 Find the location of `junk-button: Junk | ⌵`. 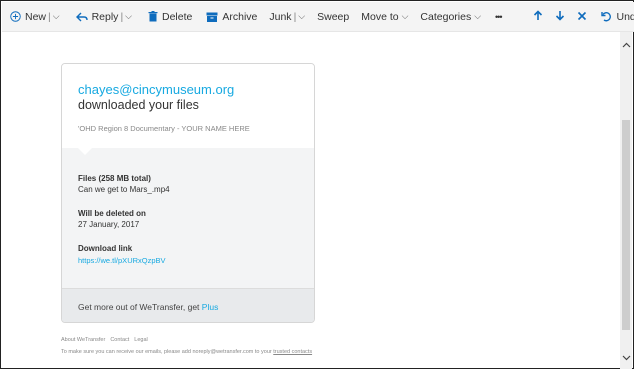

junk-button: Junk | ⌵ is located at coordinates (287, 16).